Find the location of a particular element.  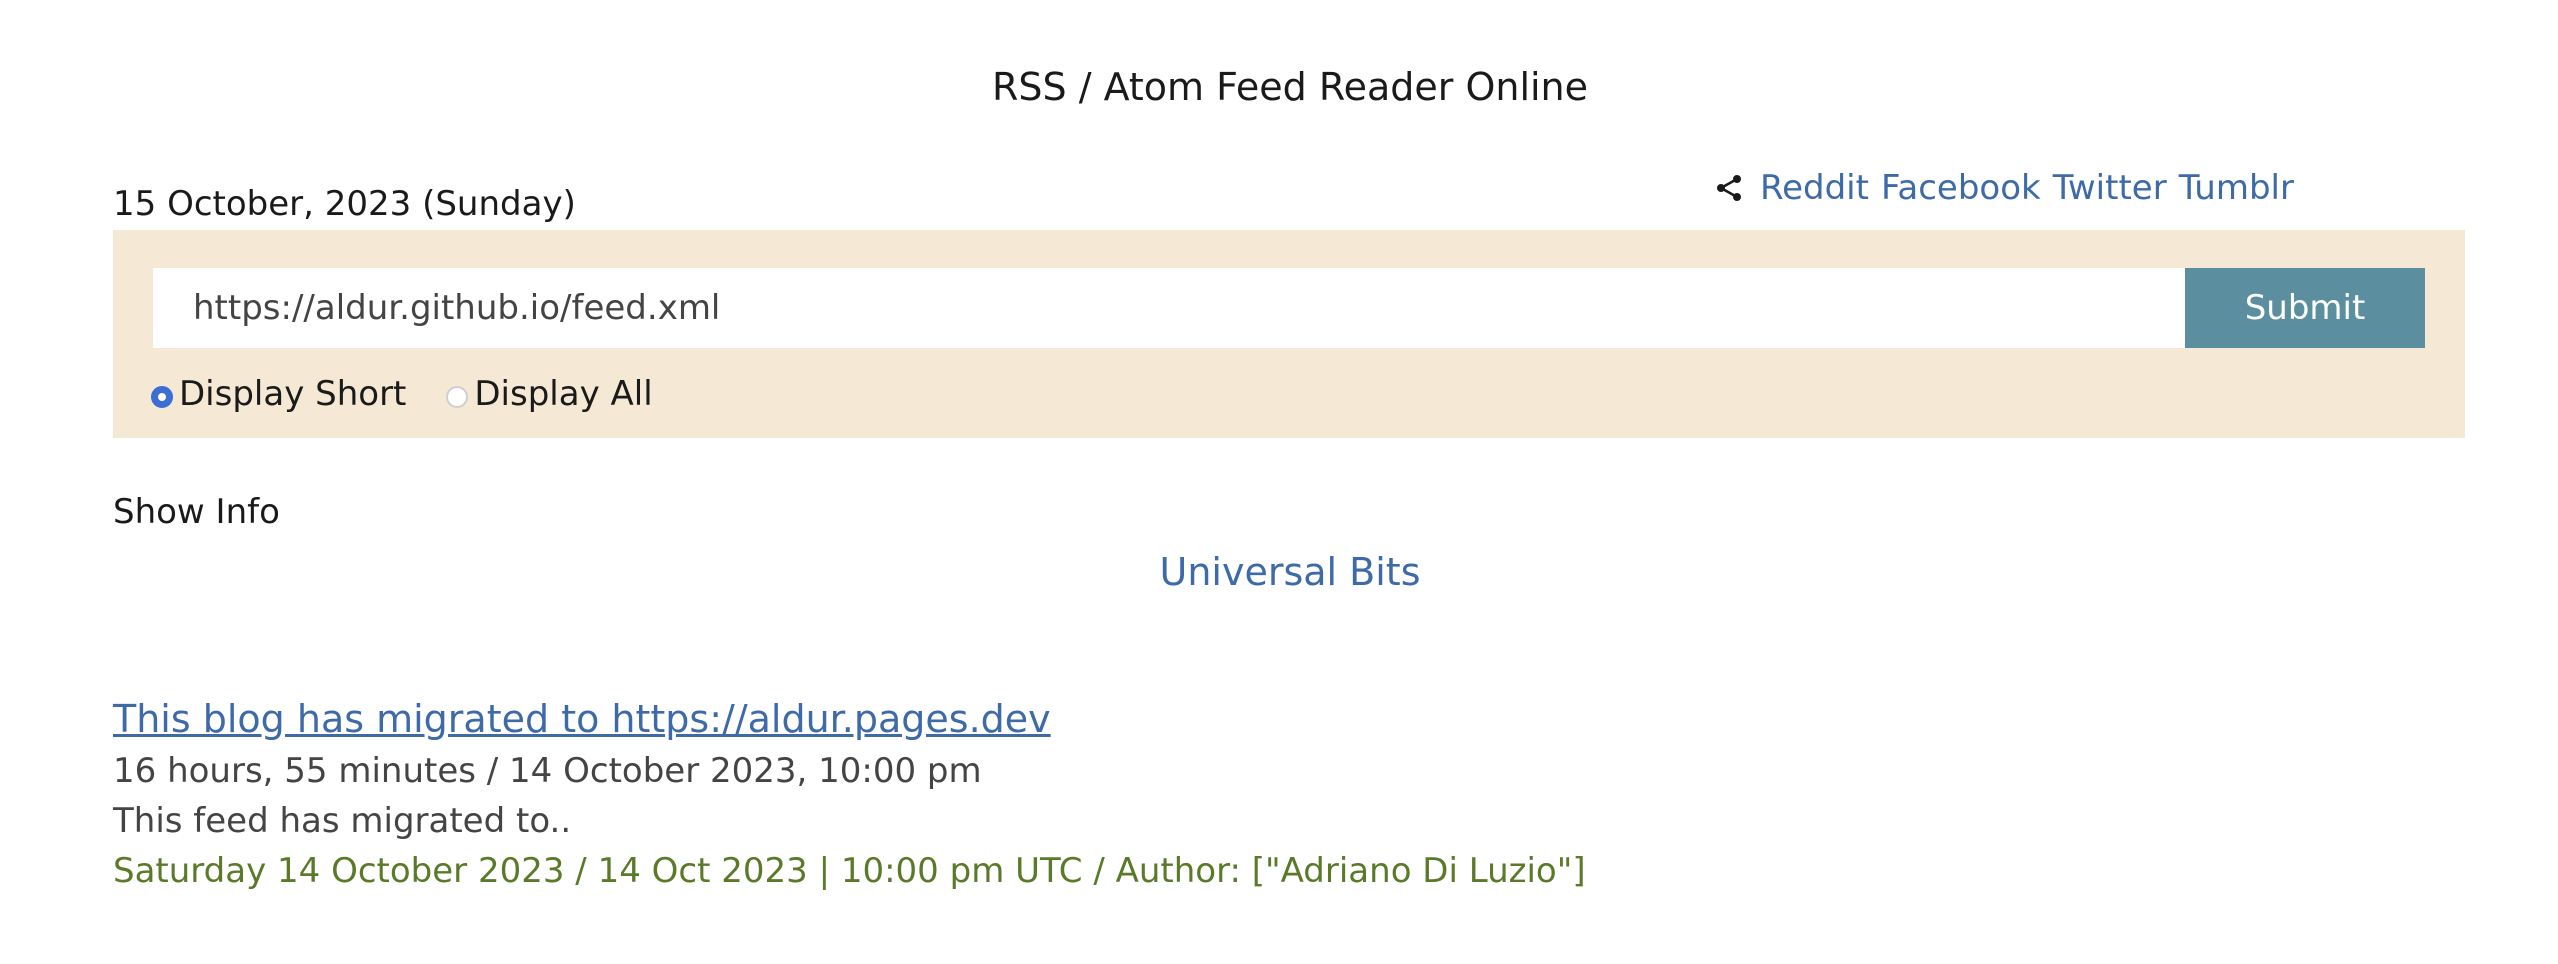

share-link-twitter: Twitter is located at coordinates (2110, 188).